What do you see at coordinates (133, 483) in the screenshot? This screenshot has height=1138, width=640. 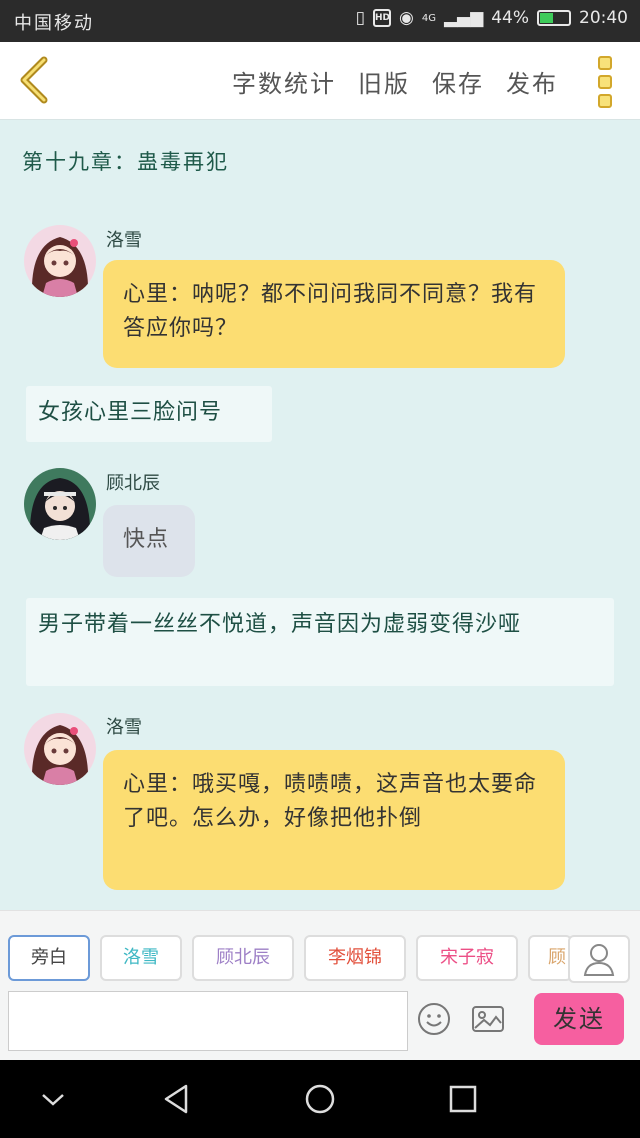 I see `speaker-name: 顾北辰` at bounding box center [133, 483].